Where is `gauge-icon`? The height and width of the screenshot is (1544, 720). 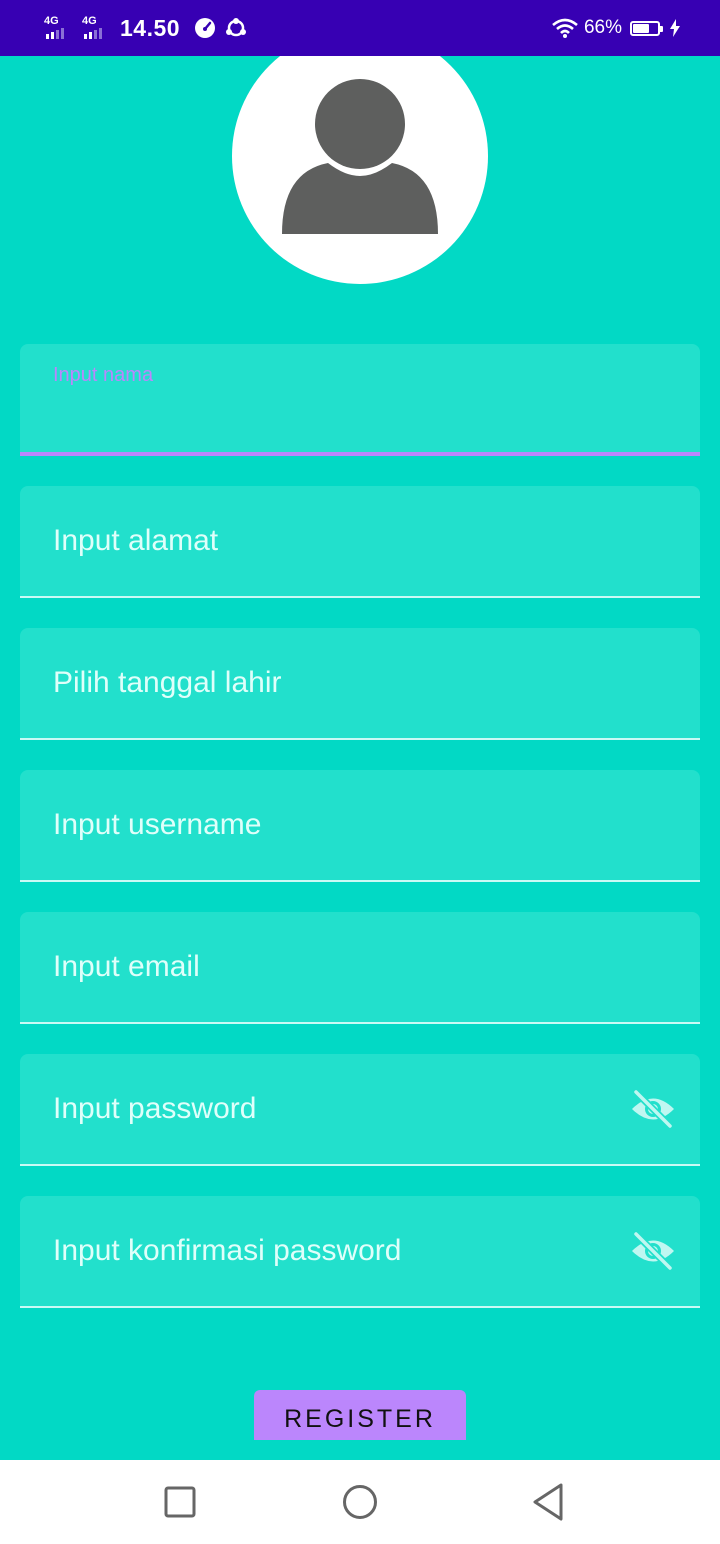 gauge-icon is located at coordinates (205, 28).